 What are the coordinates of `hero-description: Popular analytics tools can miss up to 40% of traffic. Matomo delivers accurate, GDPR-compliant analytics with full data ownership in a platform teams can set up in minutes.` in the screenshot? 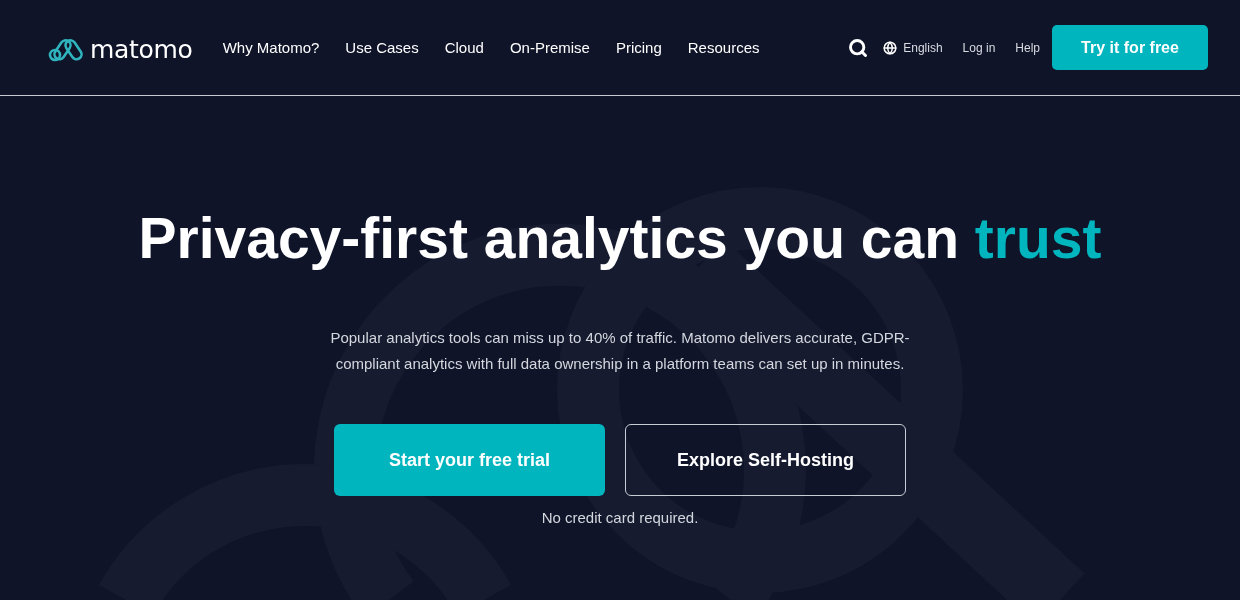 It's located at (620, 351).